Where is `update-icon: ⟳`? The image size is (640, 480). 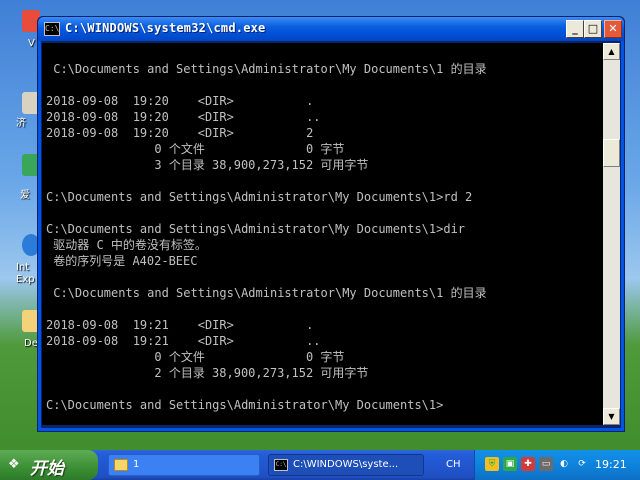
update-icon: ⟳ is located at coordinates (582, 464).